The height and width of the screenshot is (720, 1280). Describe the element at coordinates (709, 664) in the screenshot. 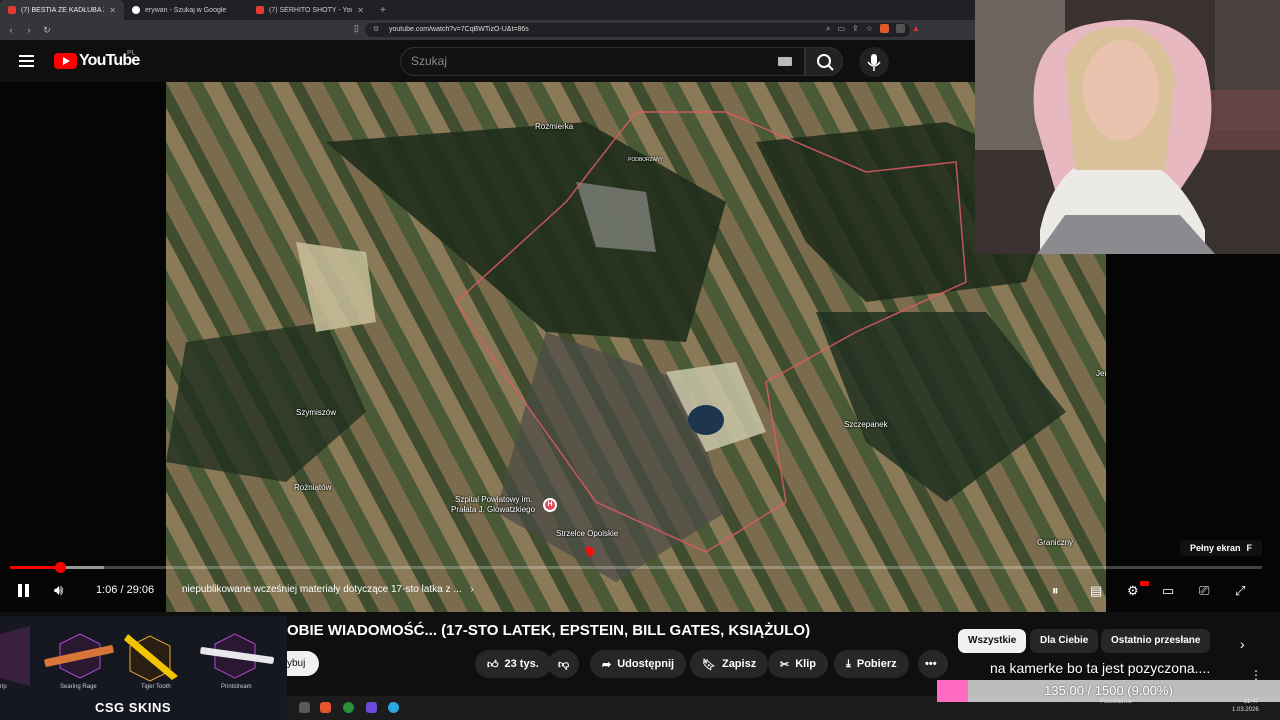

I see `bookmark-icon: 🔖︎` at that location.